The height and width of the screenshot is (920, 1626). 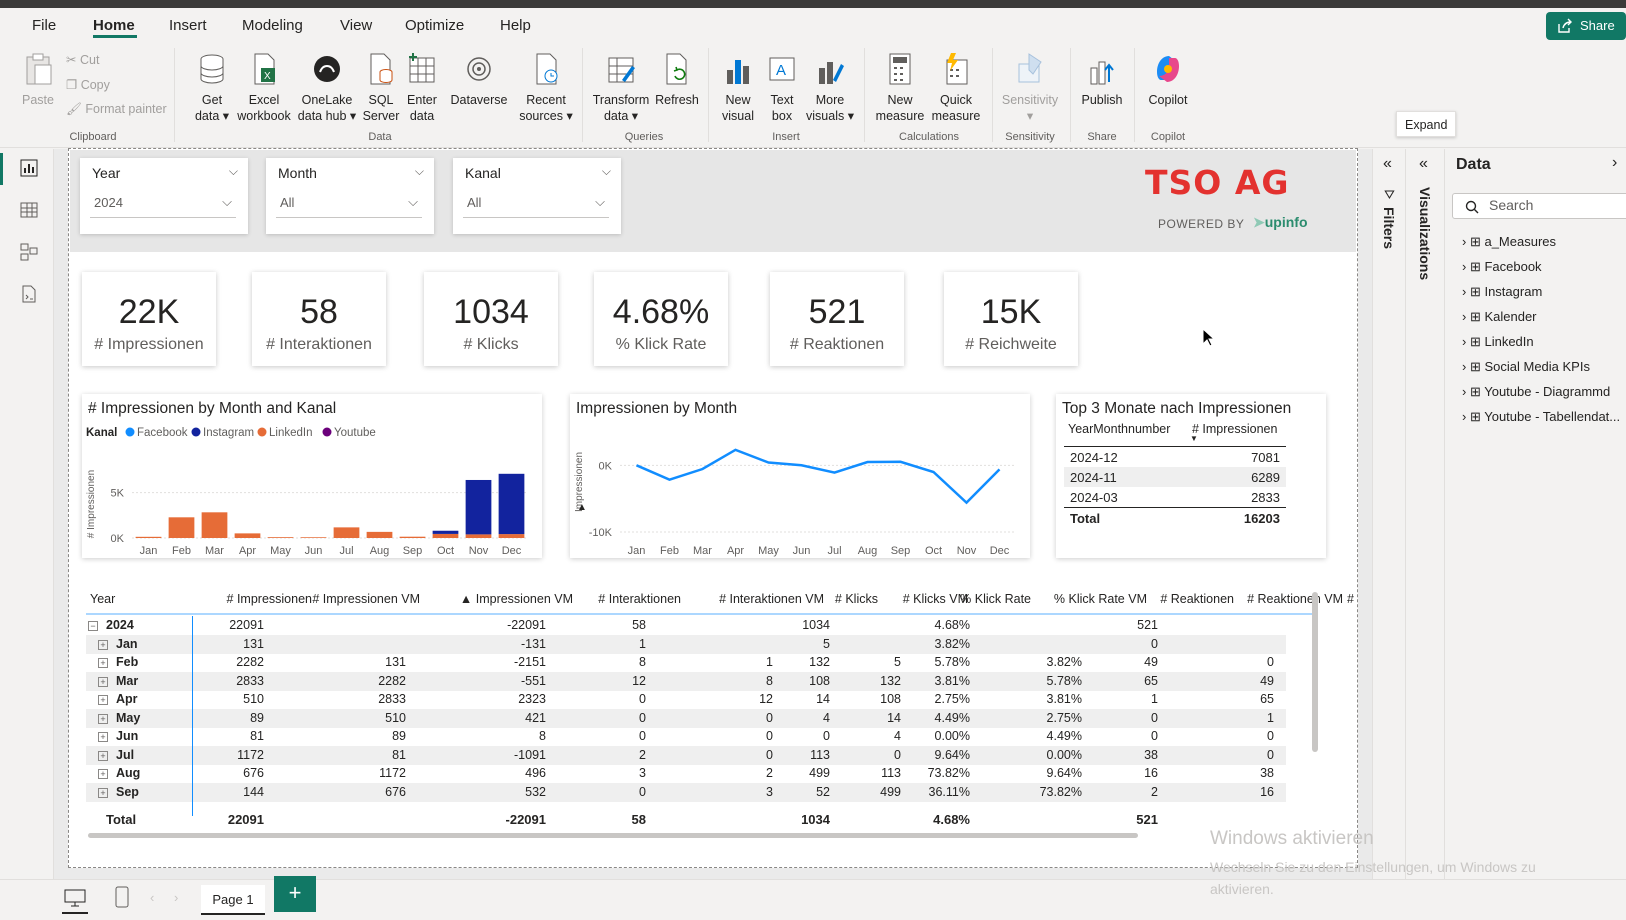 What do you see at coordinates (686, 773) in the screenshot?
I see `table-row: + Aug 676 1172 496 3 2 499 113 73.82% 9.64% 16 38` at bounding box center [686, 773].